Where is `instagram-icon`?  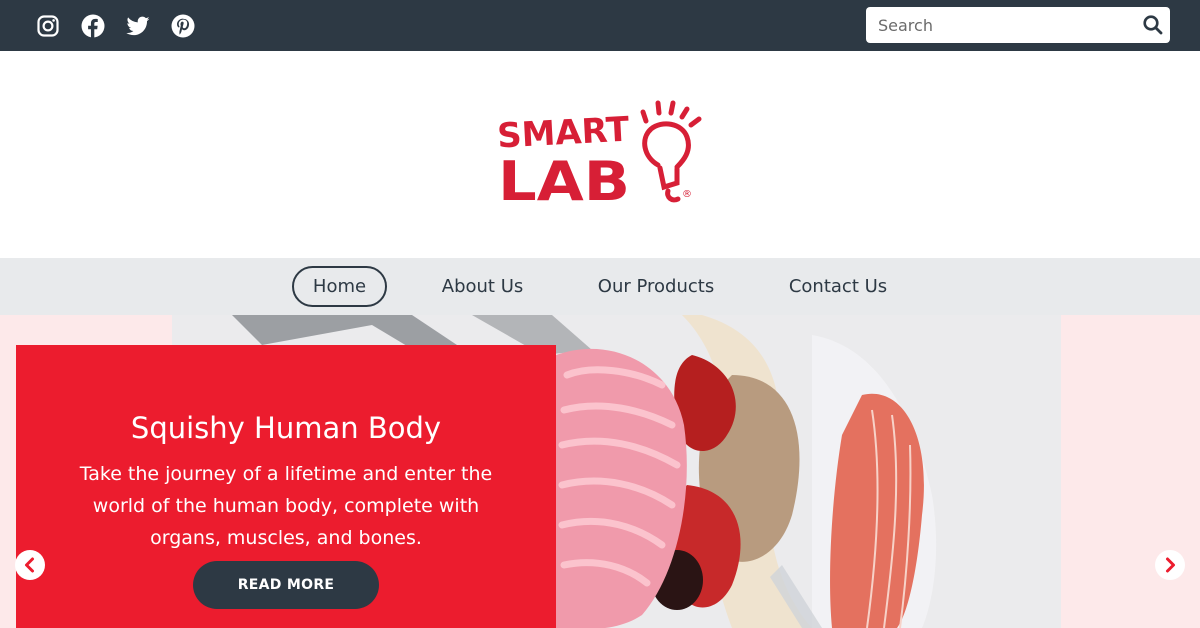
instagram-icon is located at coordinates (48, 26).